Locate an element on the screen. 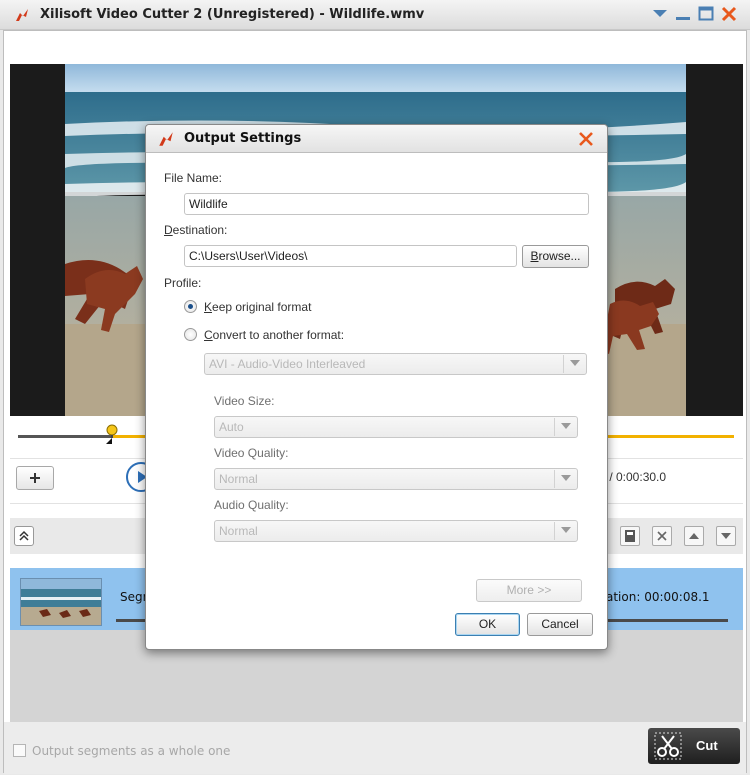  add-segment-button is located at coordinates (35, 478).